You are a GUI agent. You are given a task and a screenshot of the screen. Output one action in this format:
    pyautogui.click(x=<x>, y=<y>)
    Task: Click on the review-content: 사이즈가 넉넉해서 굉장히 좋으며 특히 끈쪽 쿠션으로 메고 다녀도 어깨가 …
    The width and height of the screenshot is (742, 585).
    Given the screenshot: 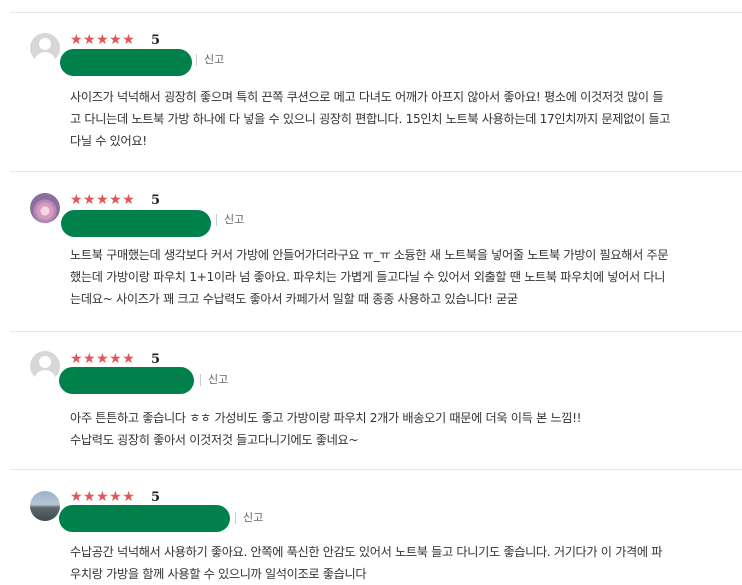 What is the action you would take?
    pyautogui.click(x=370, y=119)
    